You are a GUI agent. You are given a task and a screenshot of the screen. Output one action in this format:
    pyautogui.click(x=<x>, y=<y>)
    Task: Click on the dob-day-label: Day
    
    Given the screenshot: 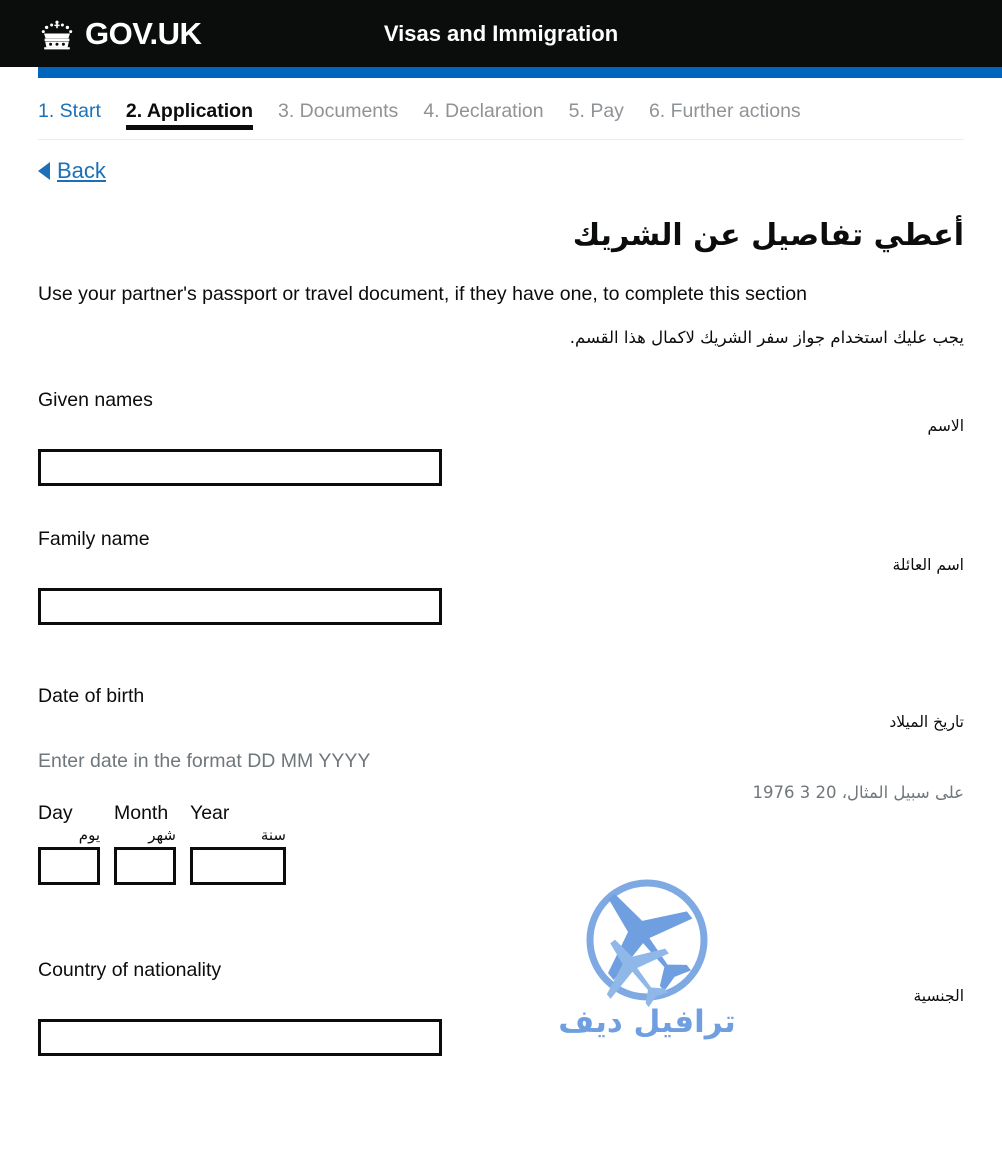 What is the action you would take?
    pyautogui.click(x=55, y=813)
    